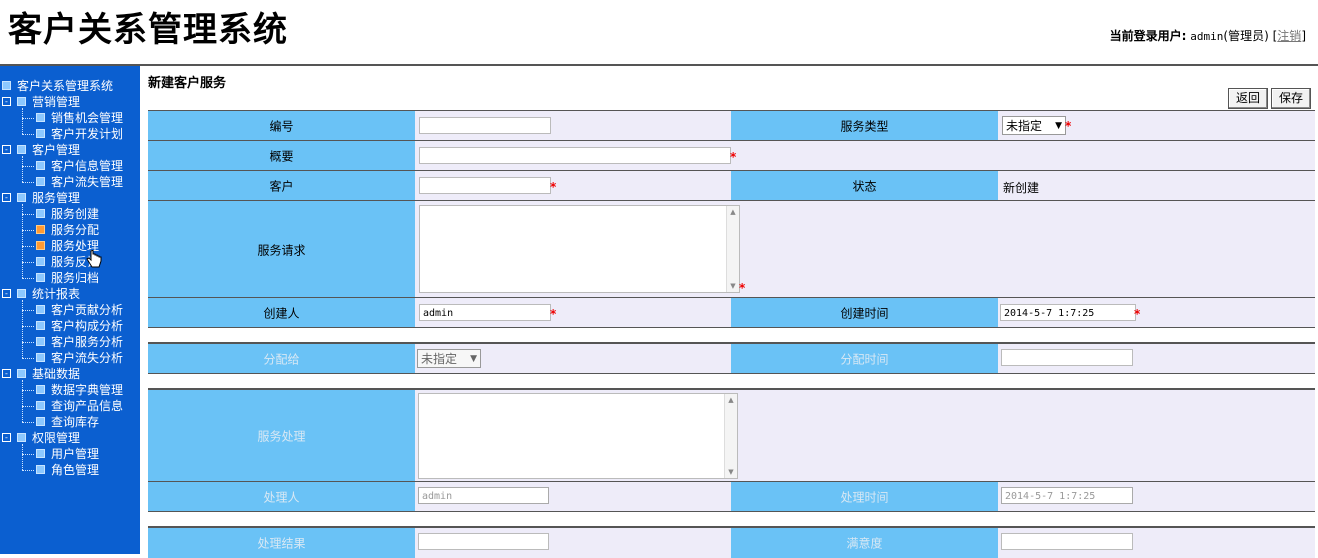 Image resolution: width=1318 pixels, height=558 pixels. I want to click on tree-item: 服务创建, so click(67, 214).